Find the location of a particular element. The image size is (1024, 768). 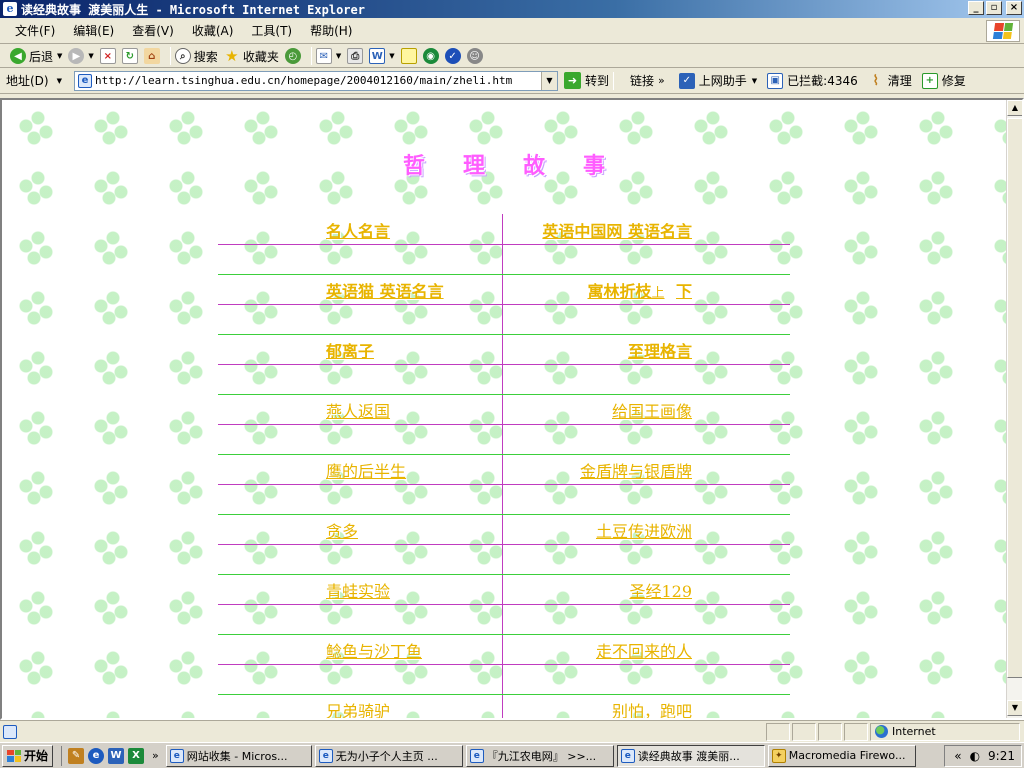

repair-button: + 修复 is located at coordinates (943, 80).